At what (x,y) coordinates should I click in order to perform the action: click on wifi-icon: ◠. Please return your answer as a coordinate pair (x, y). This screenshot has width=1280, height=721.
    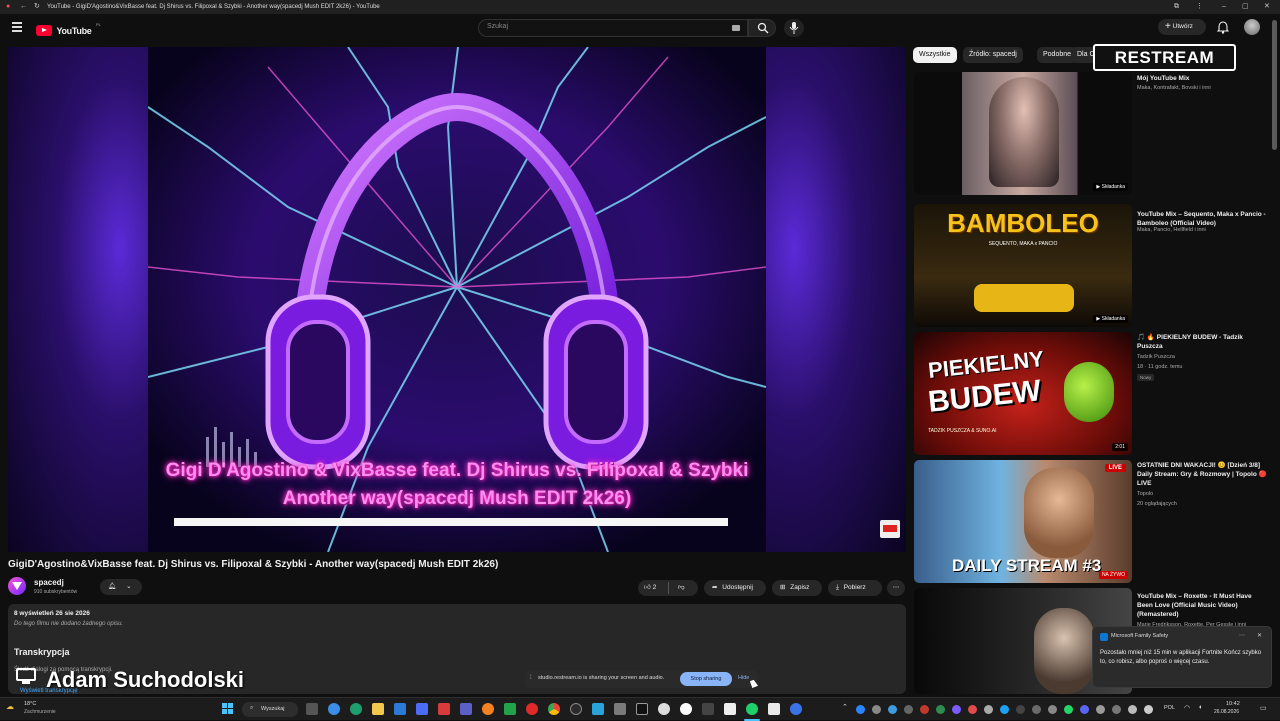
    Looking at the image, I should click on (1187, 708).